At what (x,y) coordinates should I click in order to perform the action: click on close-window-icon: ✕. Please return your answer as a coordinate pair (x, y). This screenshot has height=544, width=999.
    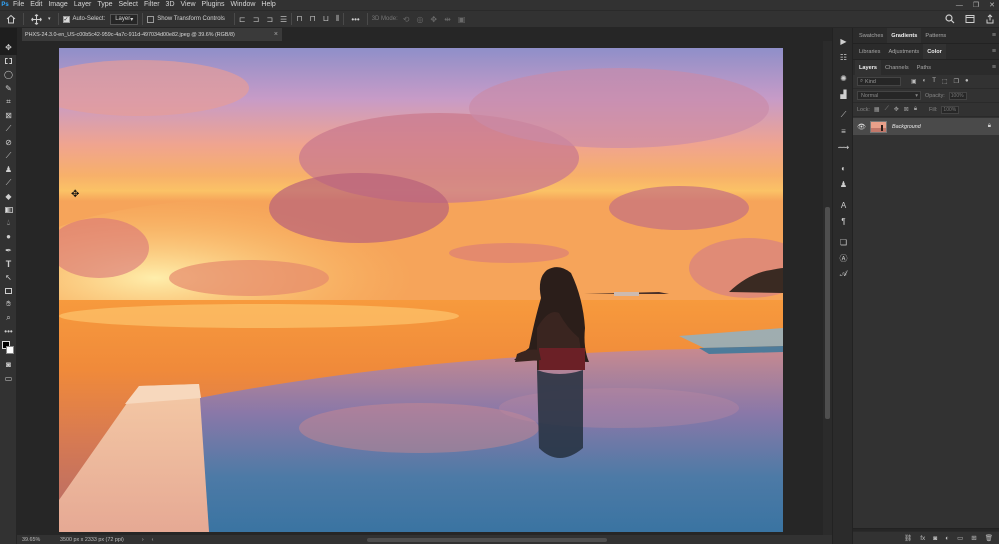
    Looking at the image, I should click on (992, 5).